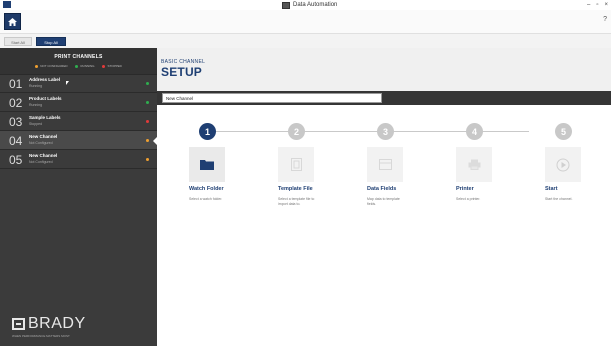 This screenshot has height=346, width=611. I want to click on folder-icon, so click(207, 165).